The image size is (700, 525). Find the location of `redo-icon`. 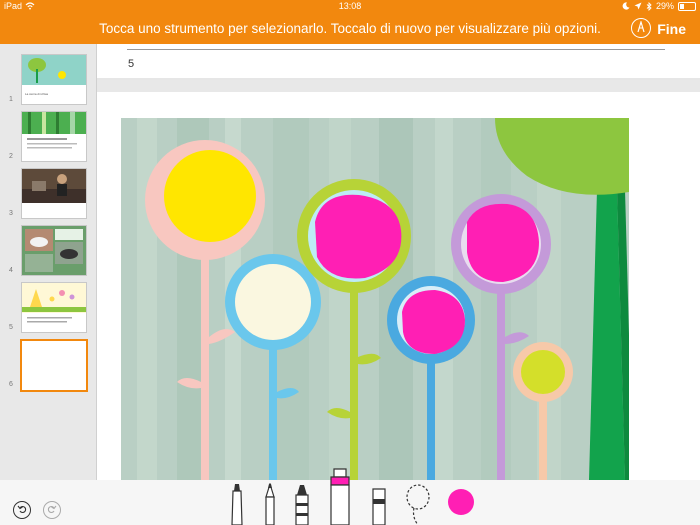

redo-icon is located at coordinates (52, 509).